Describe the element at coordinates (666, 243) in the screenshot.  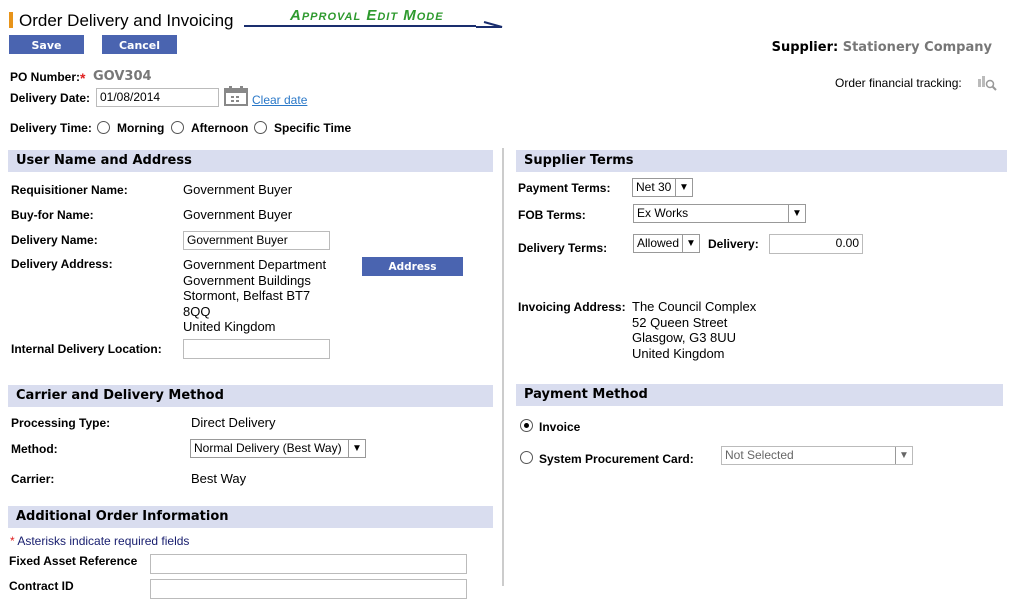
I see `delivery-terms-select: Allowed ▼` at that location.